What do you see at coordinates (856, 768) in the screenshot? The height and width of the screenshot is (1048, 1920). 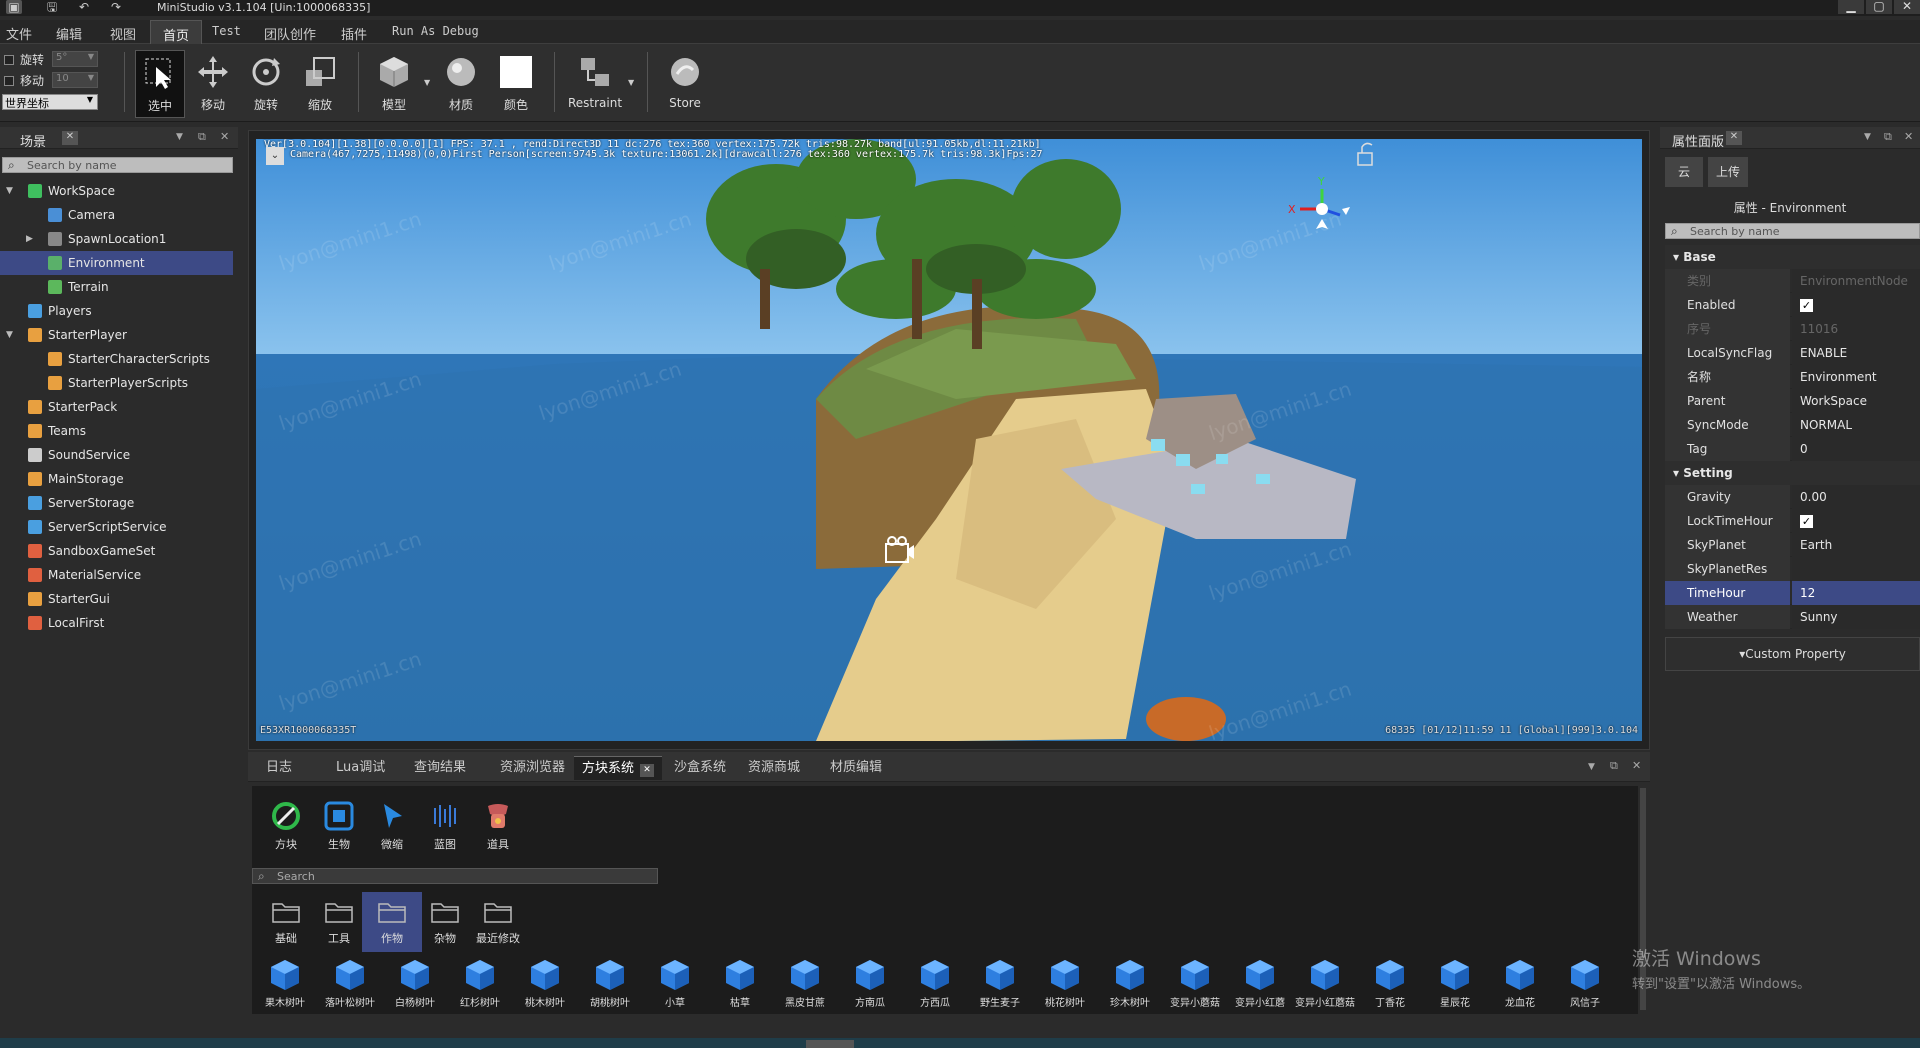 I see `bottom-tab: 材质编辑` at bounding box center [856, 768].